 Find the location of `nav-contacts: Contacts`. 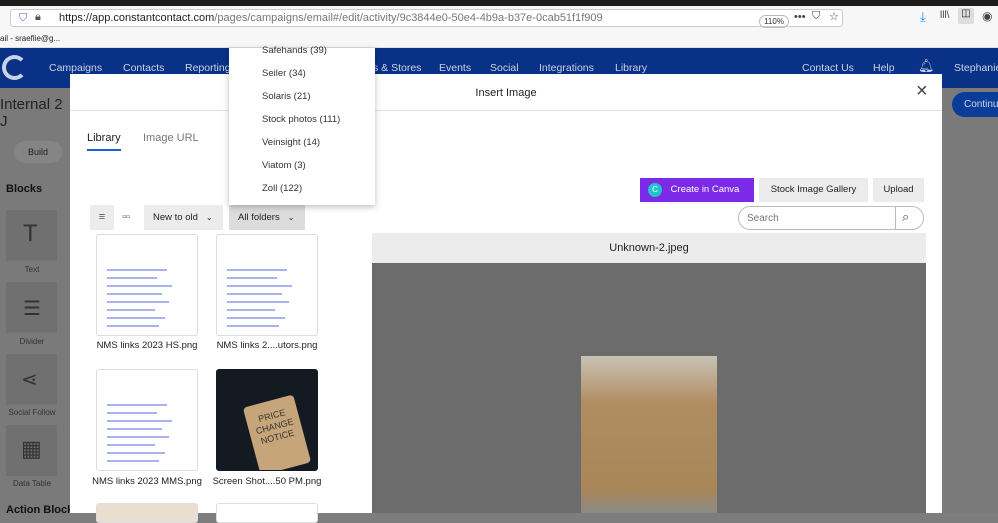

nav-contacts: Contacts is located at coordinates (143, 68).